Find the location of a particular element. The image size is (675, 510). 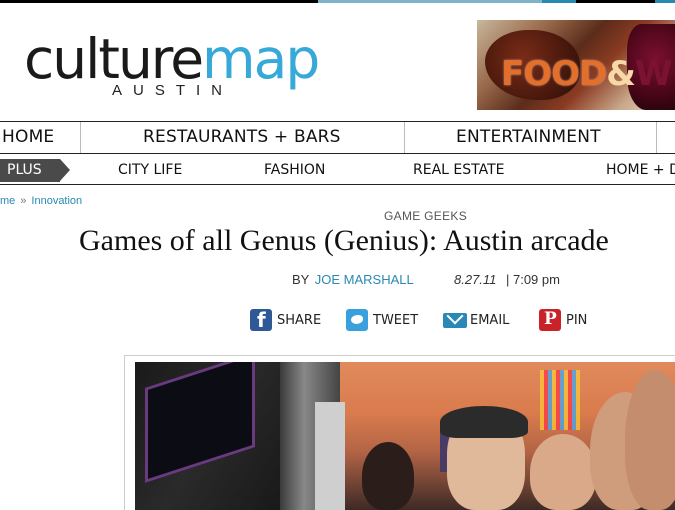

logo-wordmark: culturemap is located at coordinates (172, 59).